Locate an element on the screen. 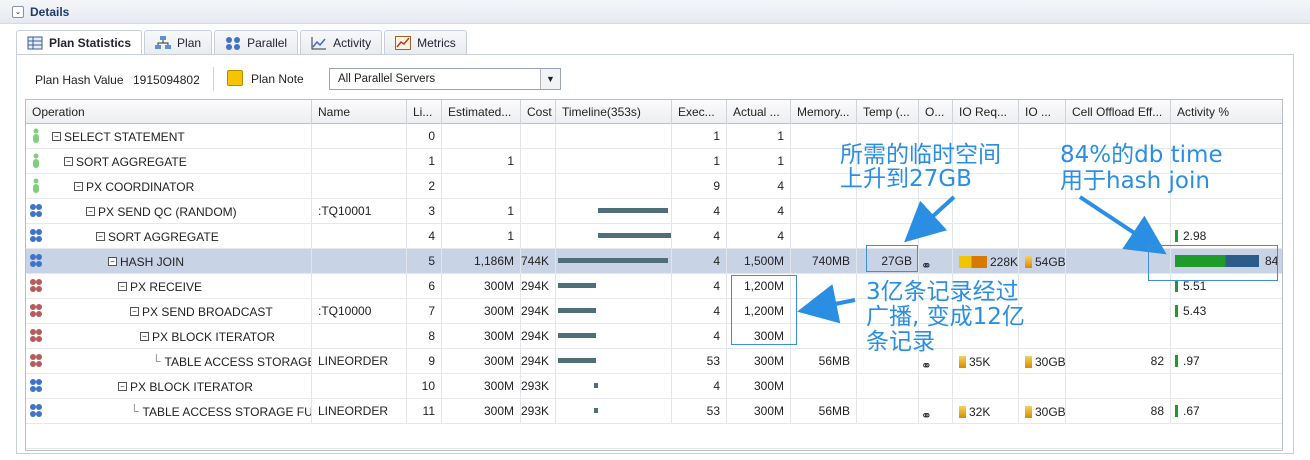 The image size is (1310, 460). dbtime-annotation-line2: 用于hash join is located at coordinates (1135, 181).